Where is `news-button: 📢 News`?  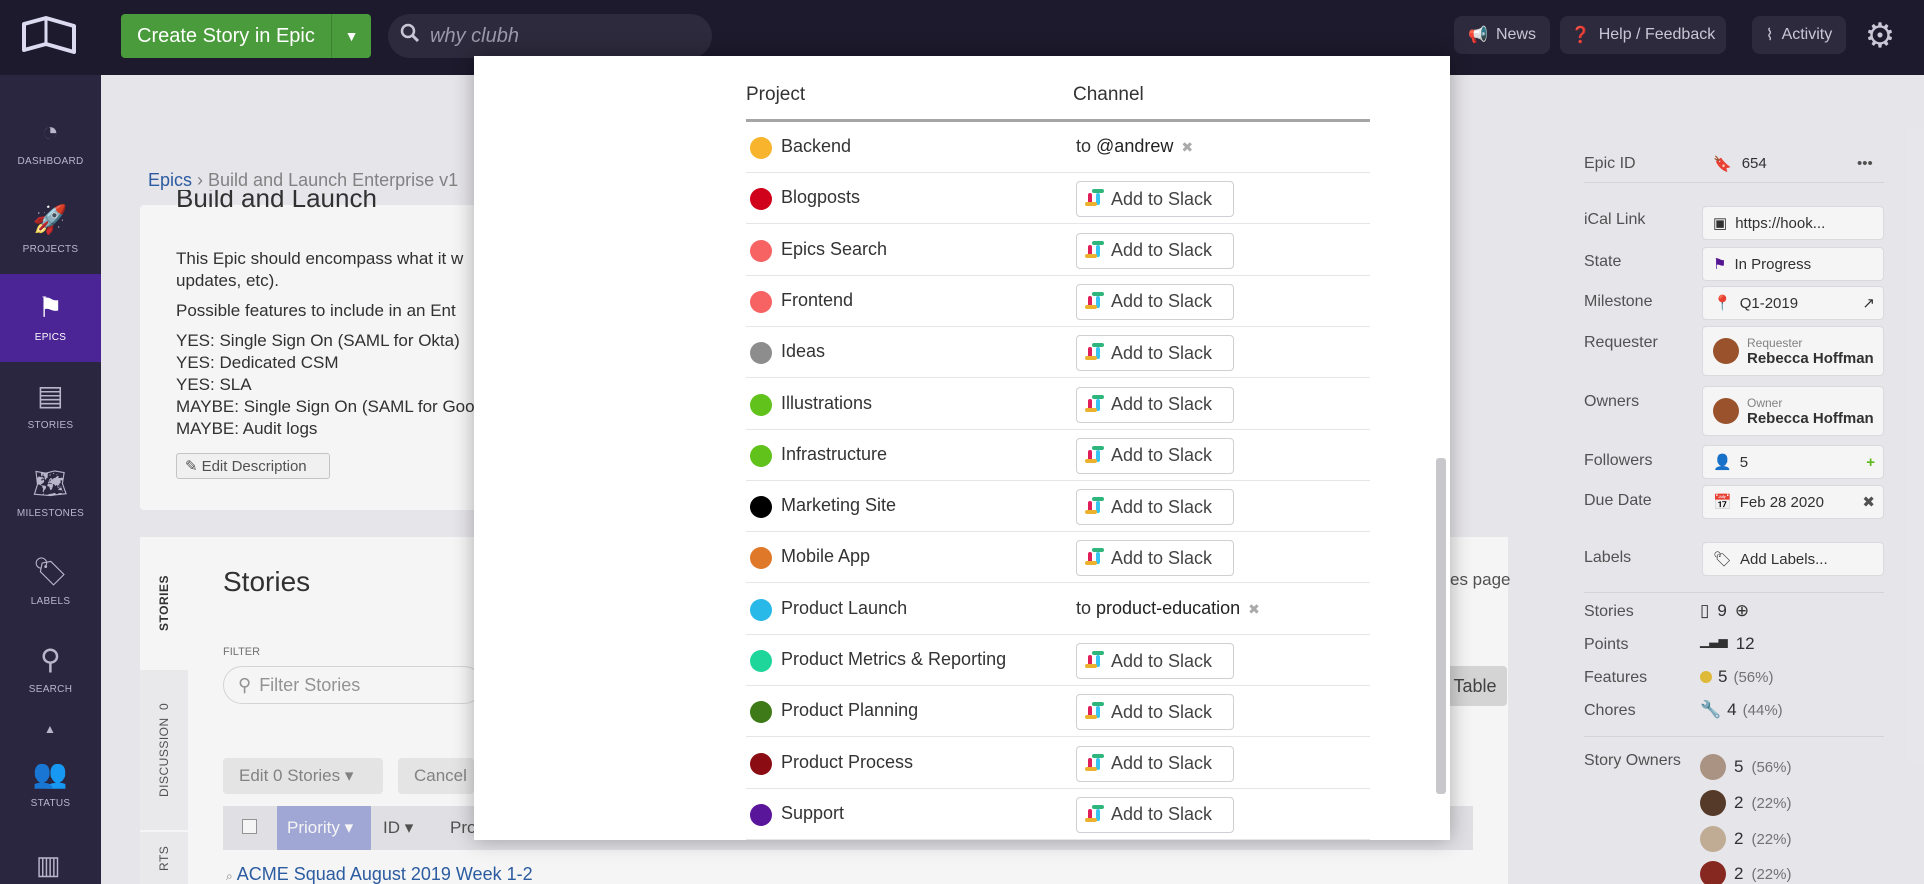 news-button: 📢 News is located at coordinates (1502, 35).